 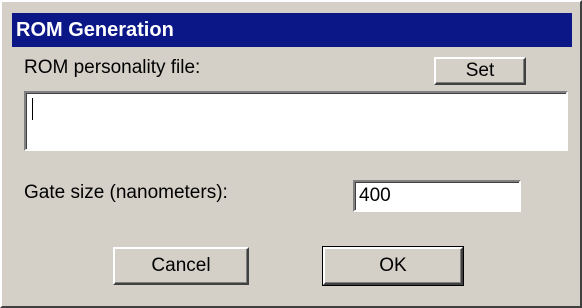 What do you see at coordinates (480, 71) in the screenshot?
I see `set-button: Set` at bounding box center [480, 71].